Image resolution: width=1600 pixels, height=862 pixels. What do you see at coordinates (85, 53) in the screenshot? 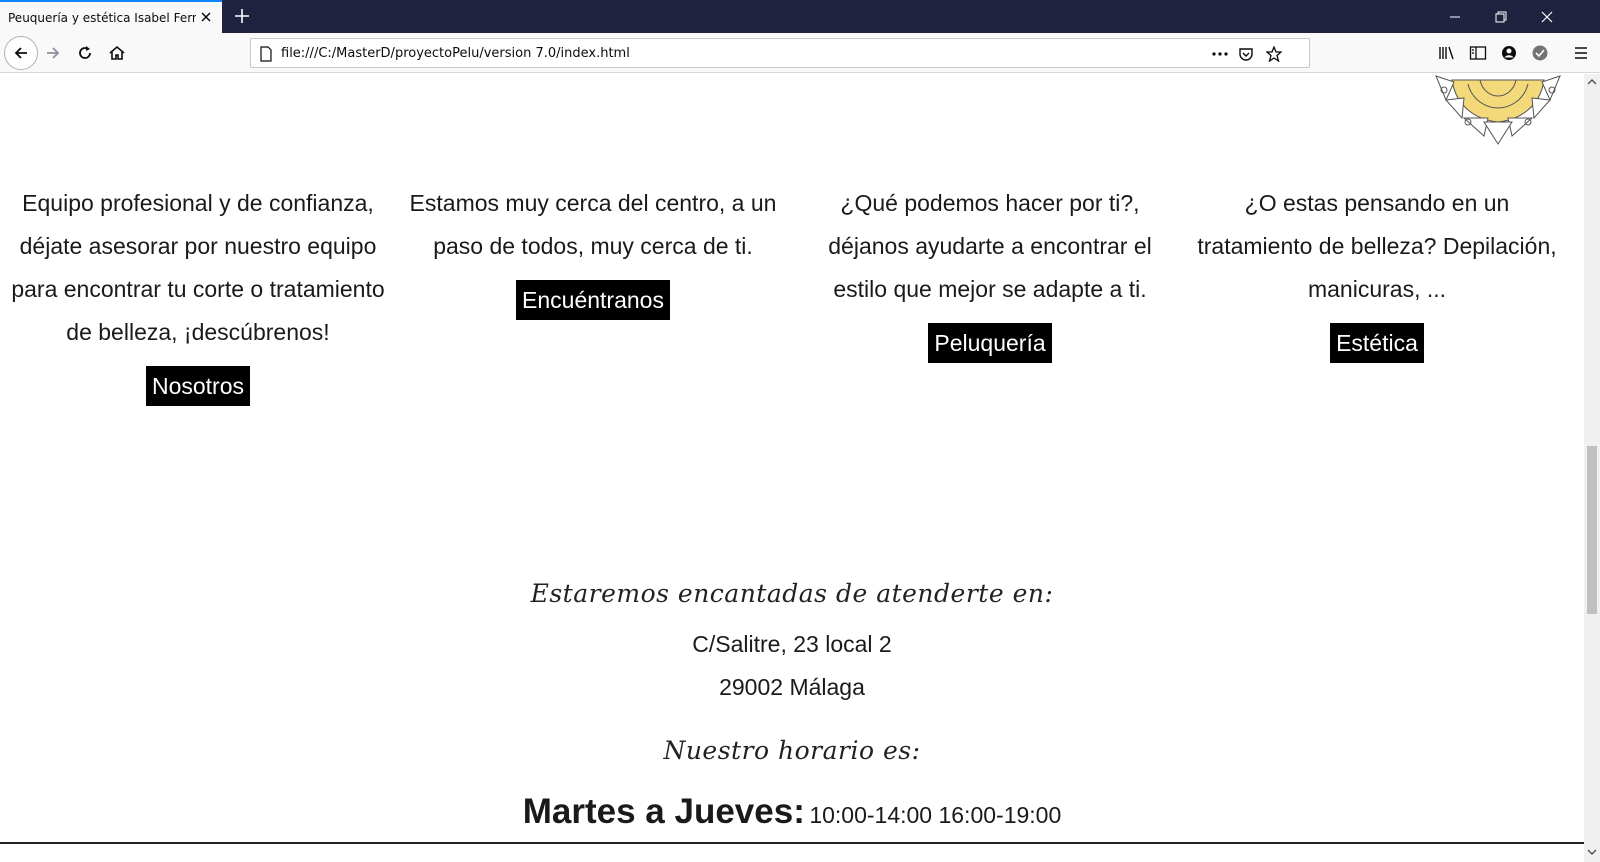
I see `reload-icon` at bounding box center [85, 53].